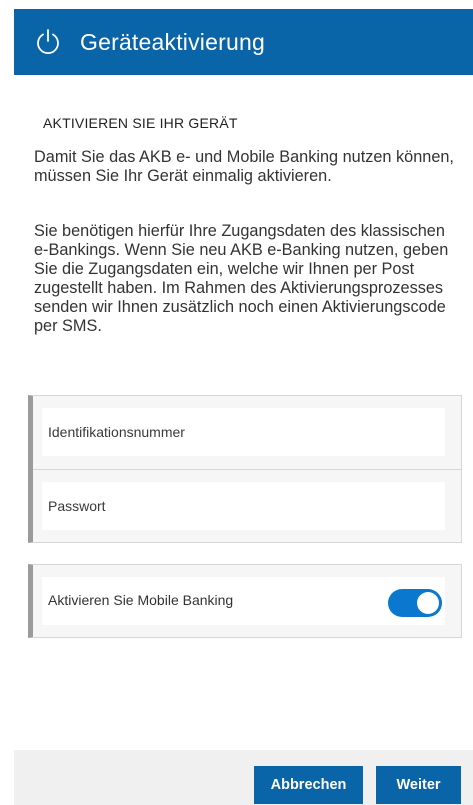 The height and width of the screenshot is (805, 473). Describe the element at coordinates (418, 785) in the screenshot. I see `next-button: Weiter` at that location.